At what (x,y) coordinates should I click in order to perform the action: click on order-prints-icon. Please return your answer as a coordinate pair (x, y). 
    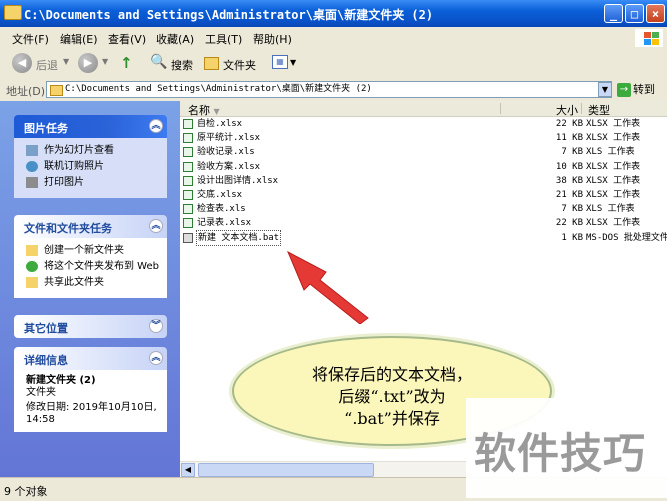
    Looking at the image, I should click on (32, 166).